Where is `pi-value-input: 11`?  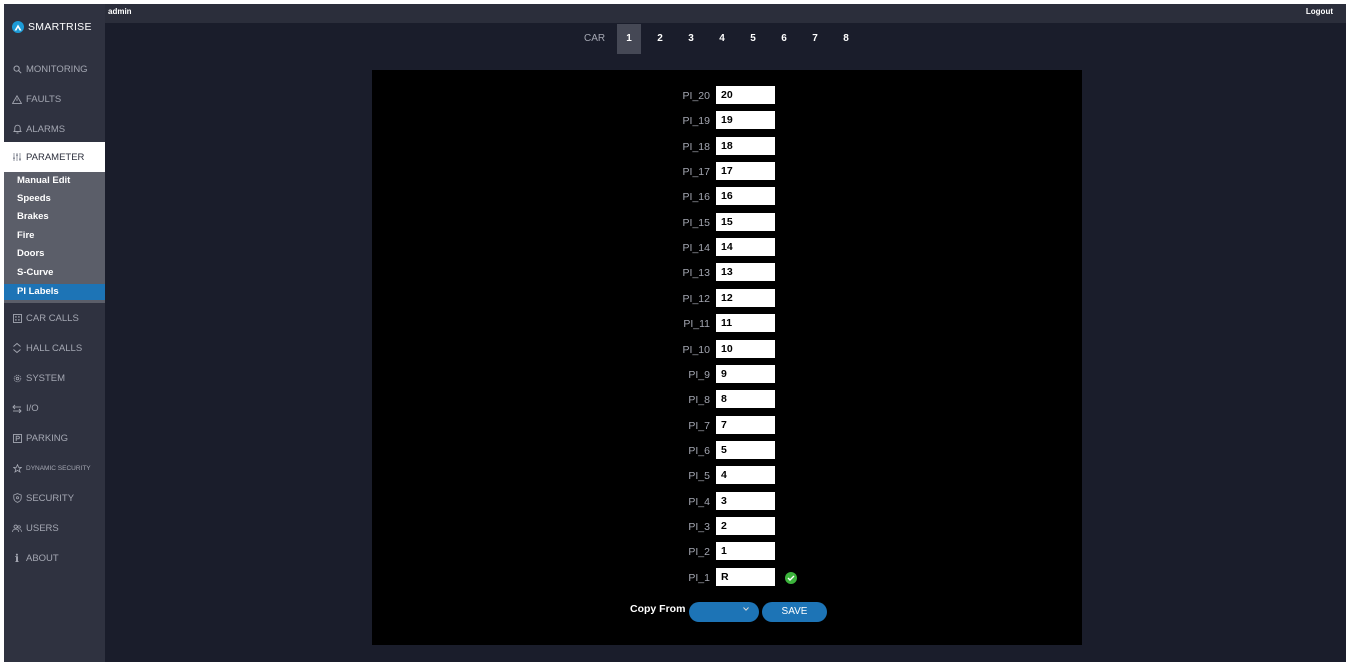 pi-value-input: 11 is located at coordinates (745, 323).